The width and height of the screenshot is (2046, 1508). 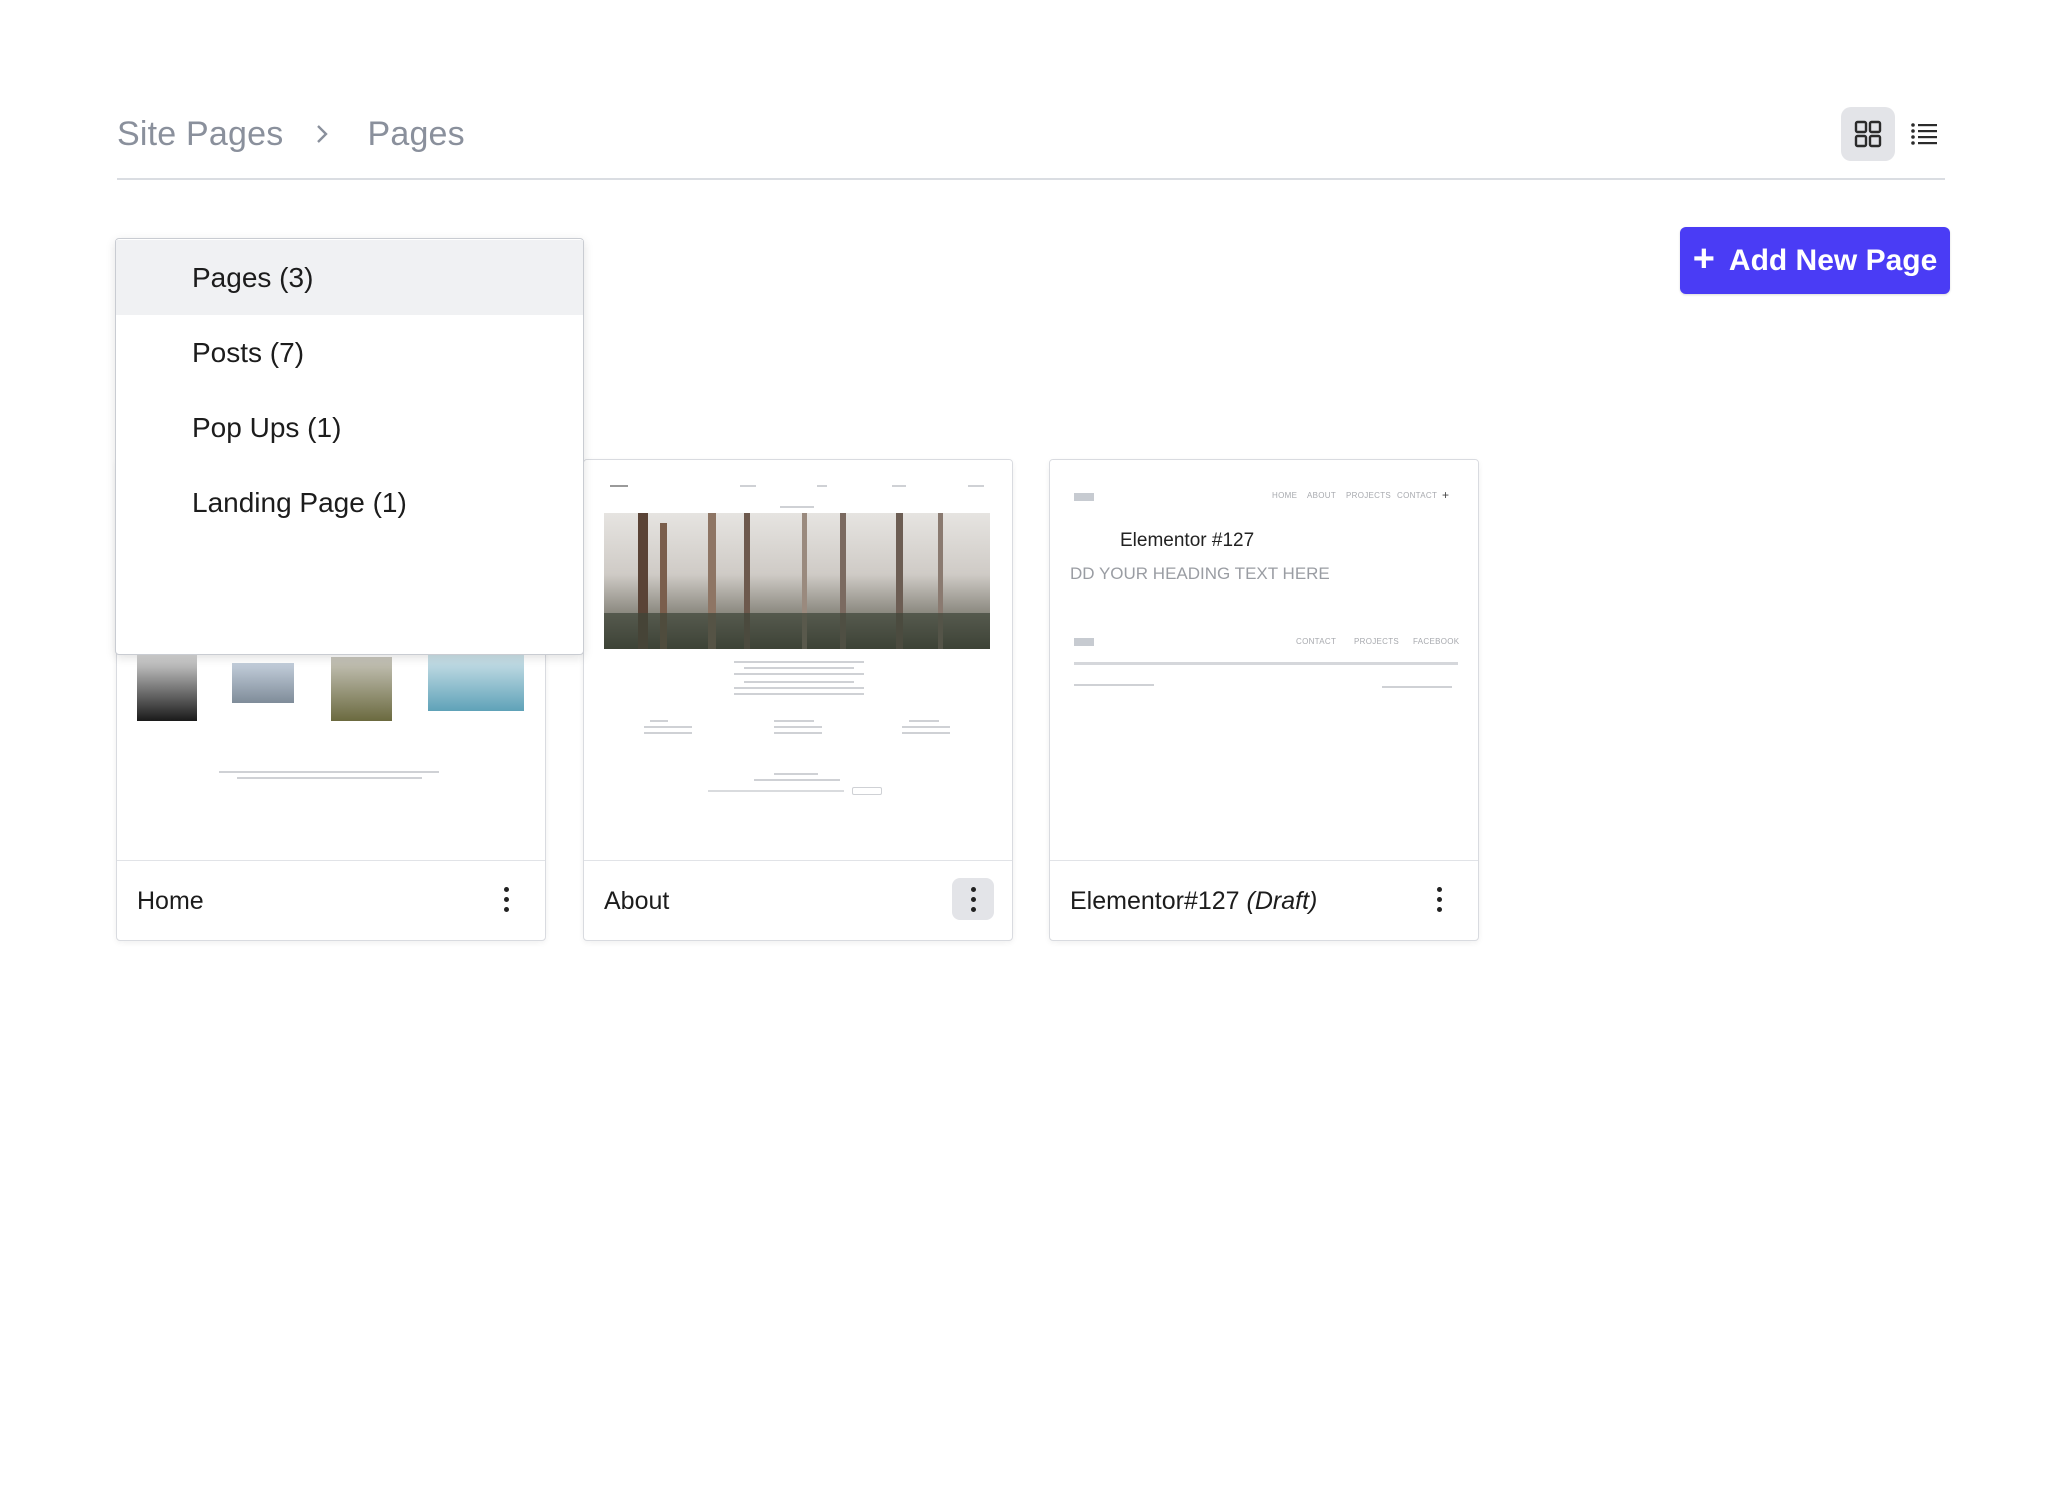 What do you see at coordinates (349, 277) in the screenshot?
I see `dropdown-item-pages: Pages (3)` at bounding box center [349, 277].